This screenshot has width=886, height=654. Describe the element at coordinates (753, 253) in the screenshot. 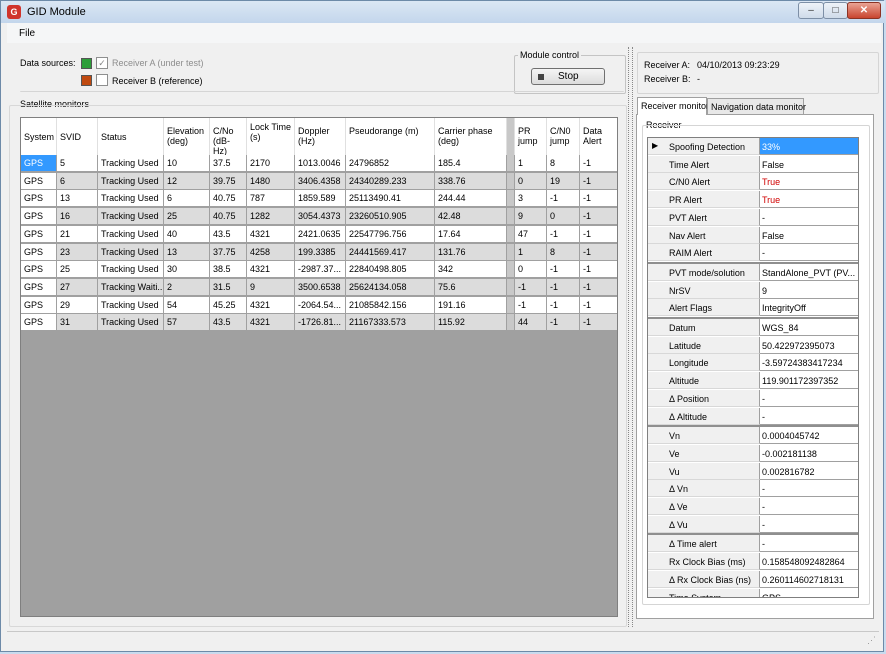

I see `property-row: RAIM Alert -` at that location.